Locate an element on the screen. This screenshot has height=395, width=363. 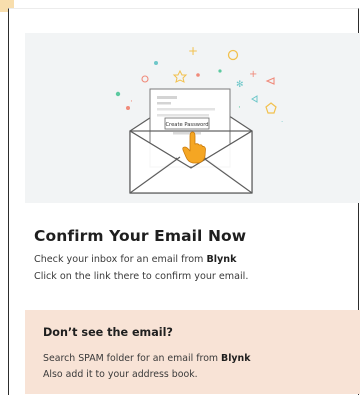
instruction-line-1: Check your inbox for an email from Blynk is located at coordinates (135, 259).